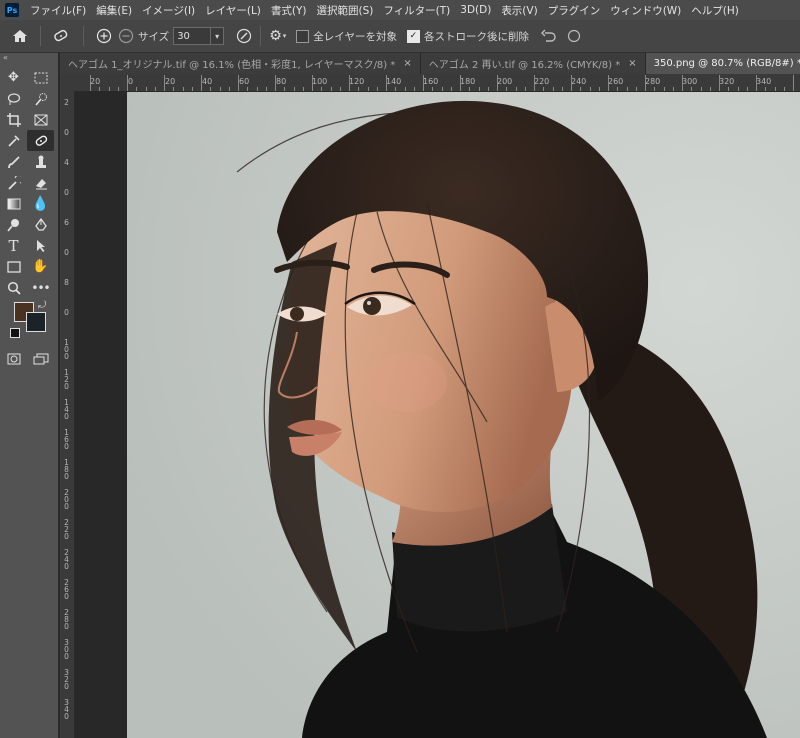 The width and height of the screenshot is (800, 738). Describe the element at coordinates (574, 36) in the screenshot. I see `apply-button` at that location.